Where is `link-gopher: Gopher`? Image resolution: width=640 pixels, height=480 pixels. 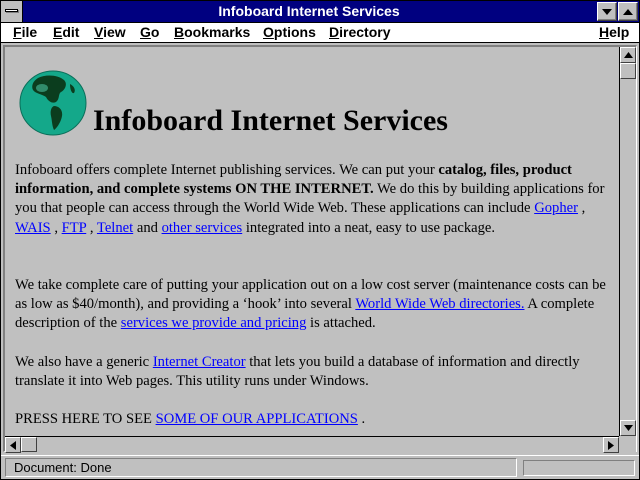
link-gopher: Gopher is located at coordinates (556, 208).